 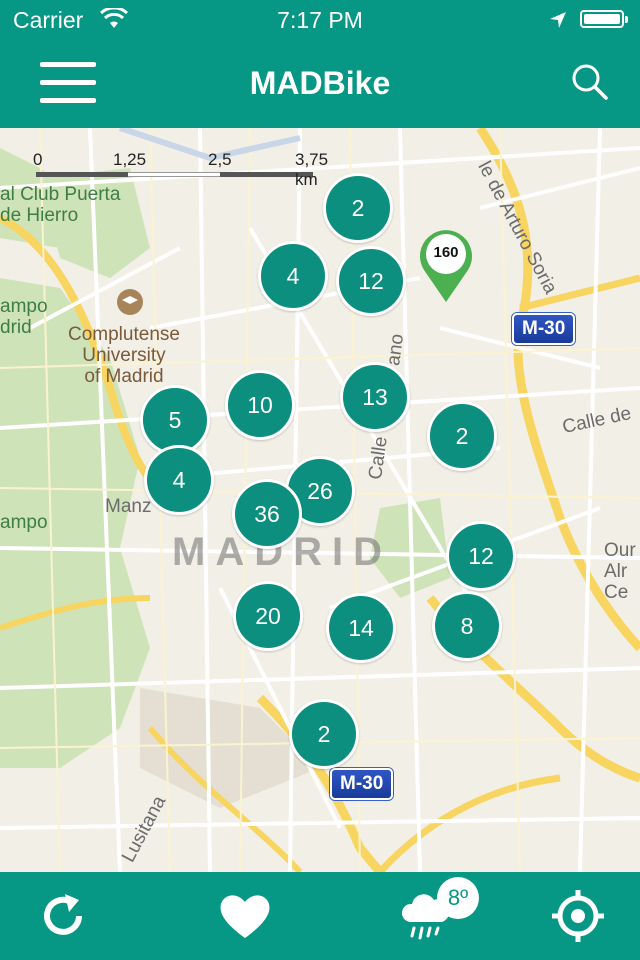 I want to click on scale-tick: 2,5, so click(x=220, y=159).